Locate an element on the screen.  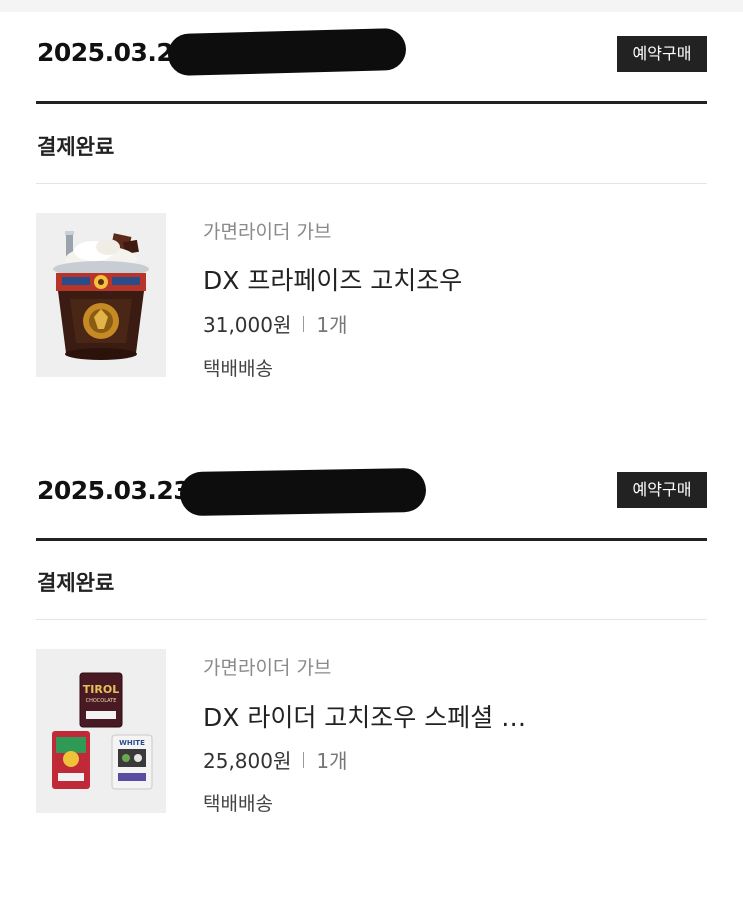
product-thumbnail: TIROL CHOCOLATE WHITE is located at coordinates (101, 731).